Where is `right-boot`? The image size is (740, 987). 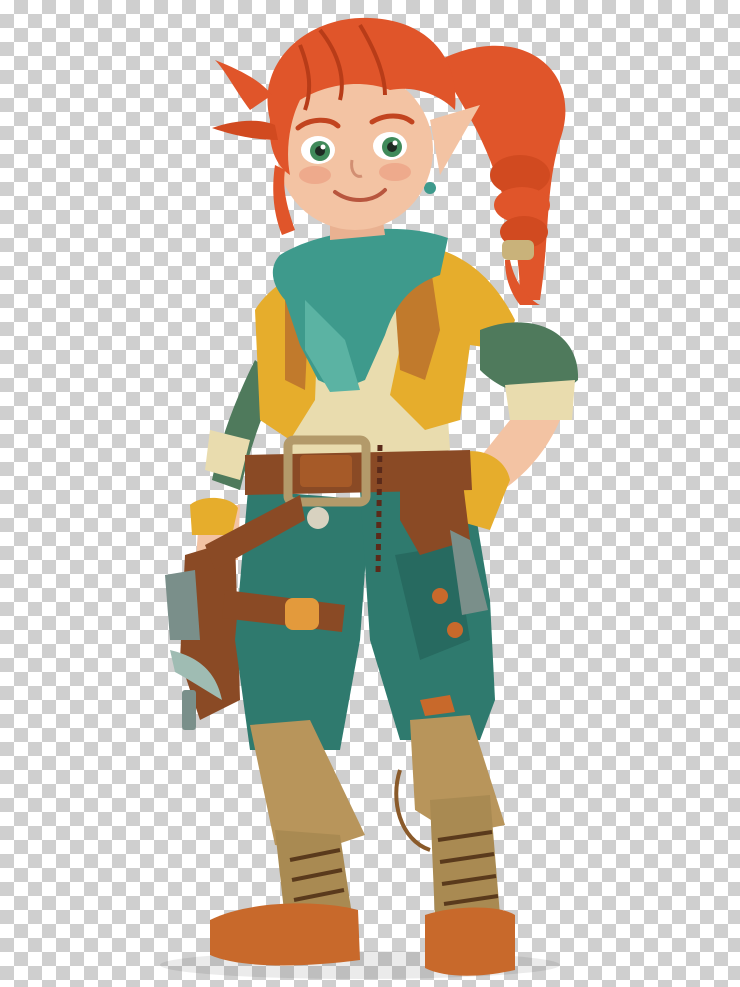
right-boot is located at coordinates (454, 845).